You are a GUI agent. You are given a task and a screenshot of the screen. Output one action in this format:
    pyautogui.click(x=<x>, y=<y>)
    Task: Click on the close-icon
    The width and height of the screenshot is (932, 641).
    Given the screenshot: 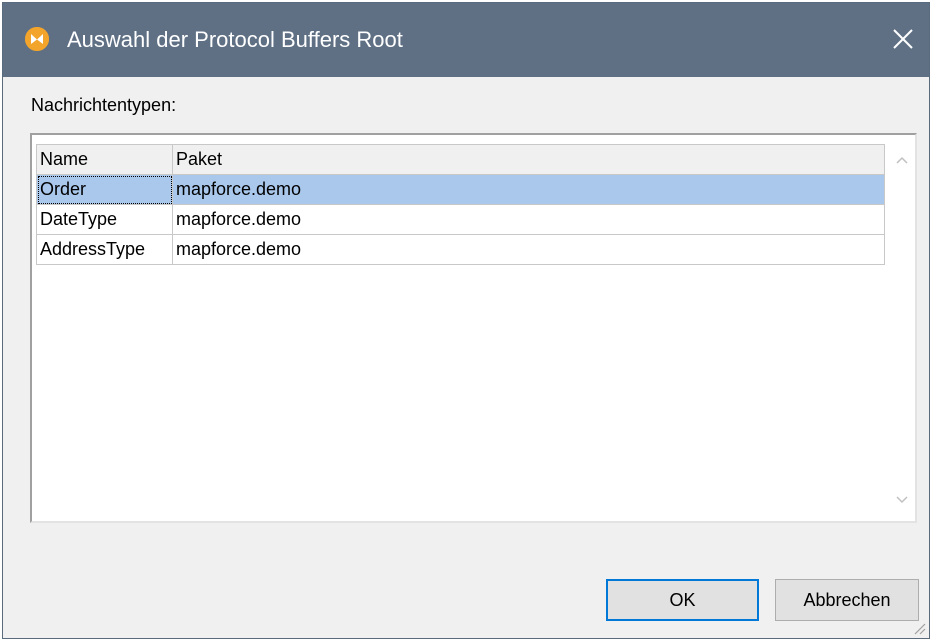 What is the action you would take?
    pyautogui.click(x=903, y=39)
    